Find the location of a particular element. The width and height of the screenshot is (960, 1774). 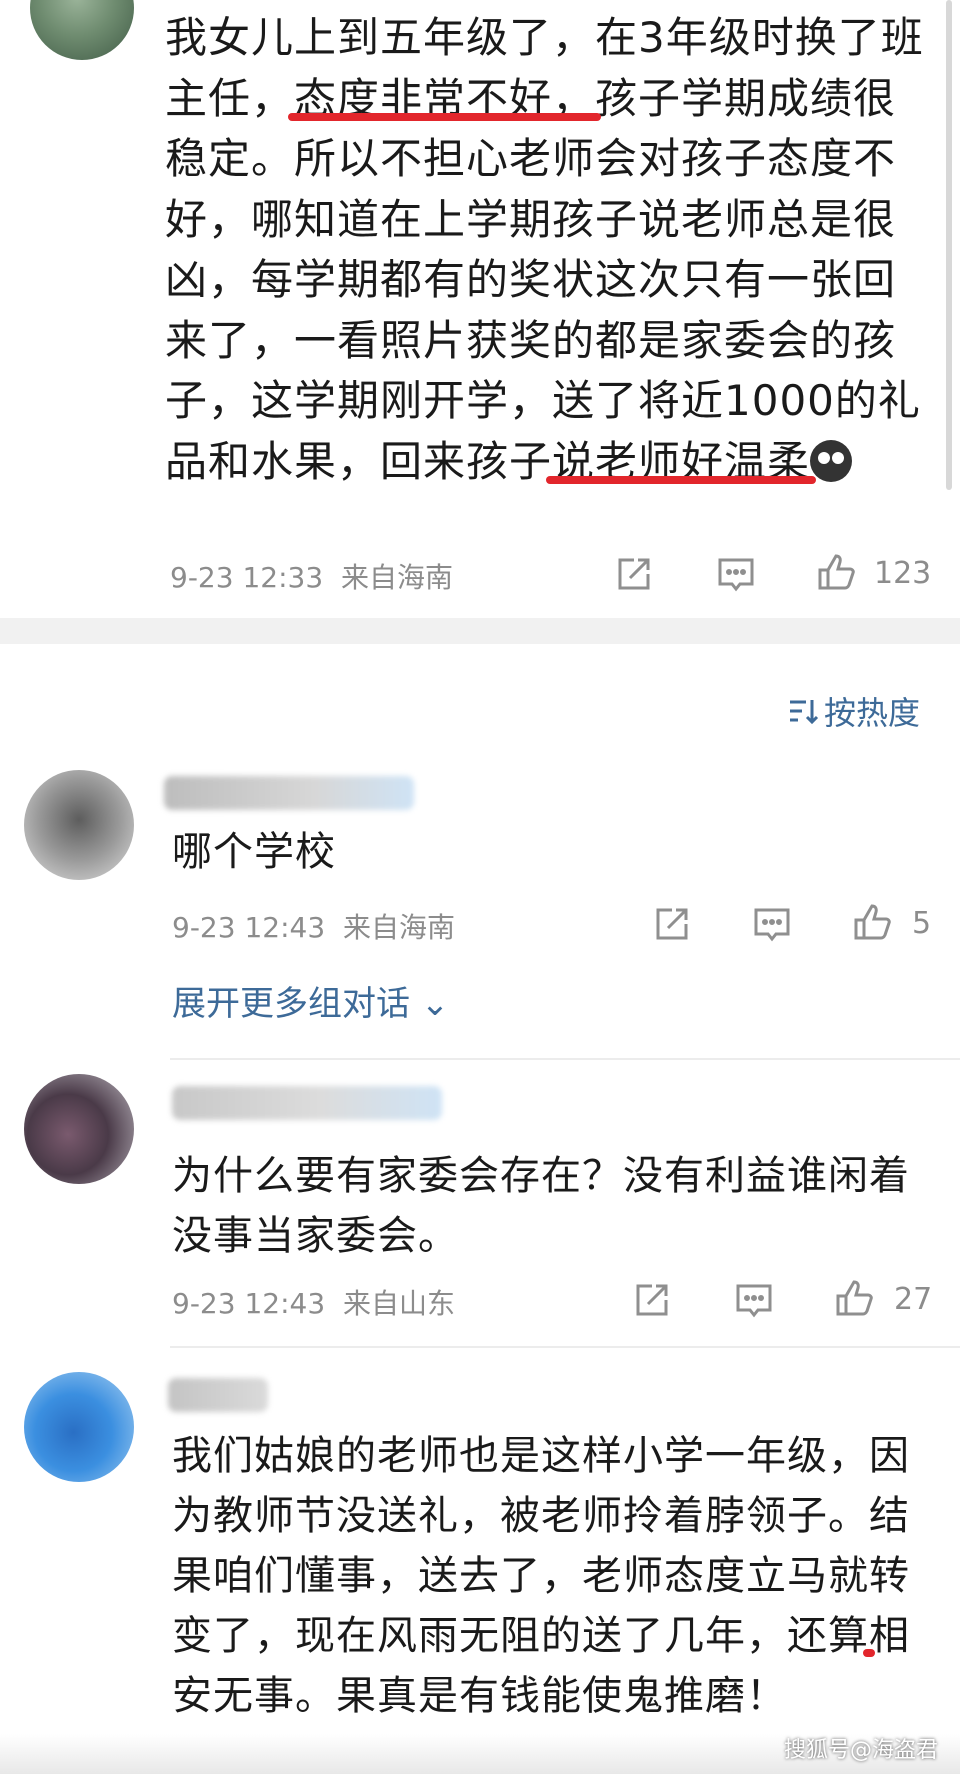

like-count: 123 is located at coordinates (903, 573).